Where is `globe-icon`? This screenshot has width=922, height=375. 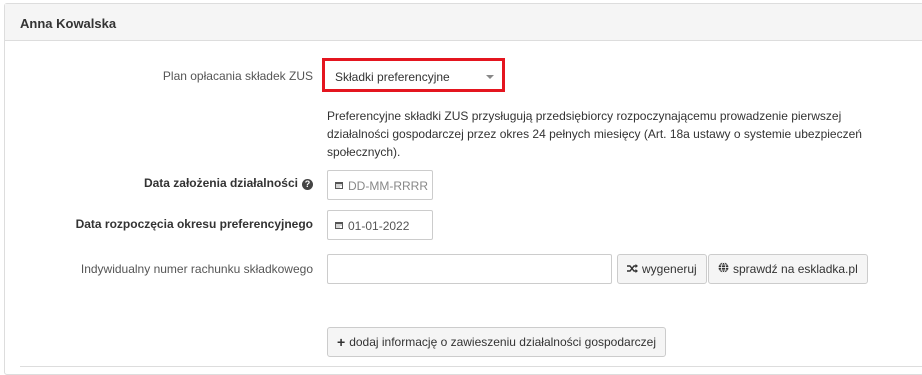
globe-icon is located at coordinates (723, 269).